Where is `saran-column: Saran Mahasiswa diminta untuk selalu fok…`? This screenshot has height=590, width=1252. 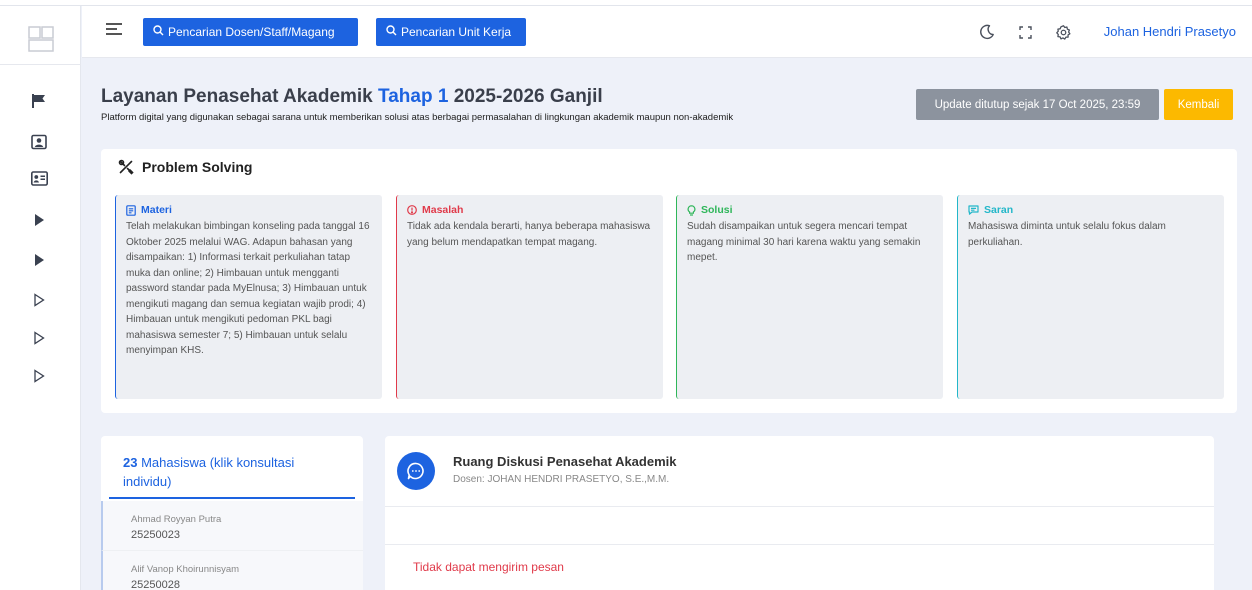 saran-column: Saran Mahasiswa diminta untuk selalu fok… is located at coordinates (1090, 297).